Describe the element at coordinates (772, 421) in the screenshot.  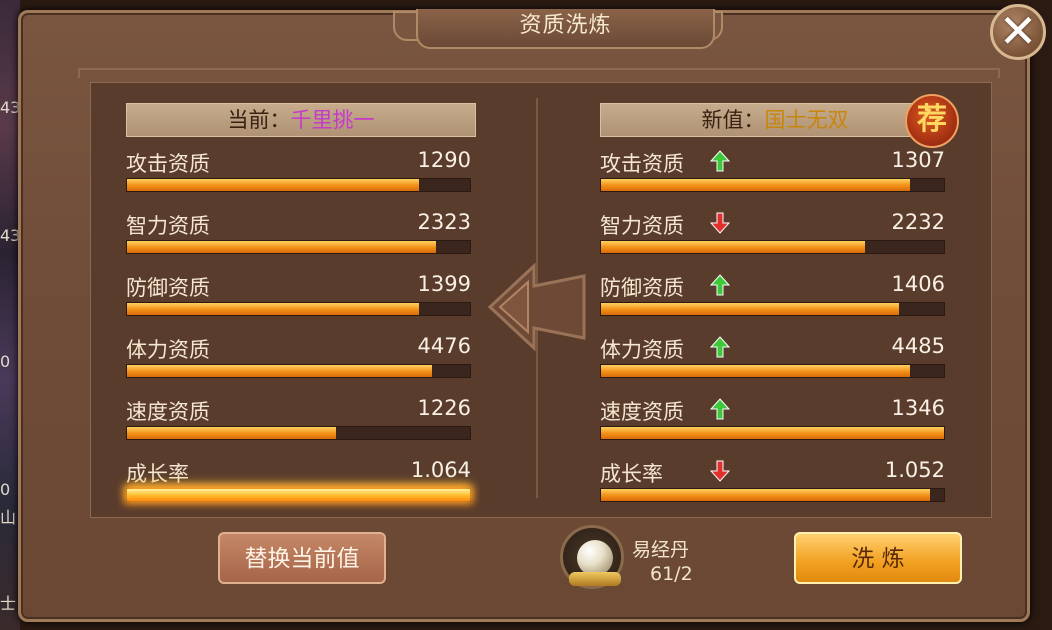
I see `new-stat-row: 速度资质 1346` at that location.